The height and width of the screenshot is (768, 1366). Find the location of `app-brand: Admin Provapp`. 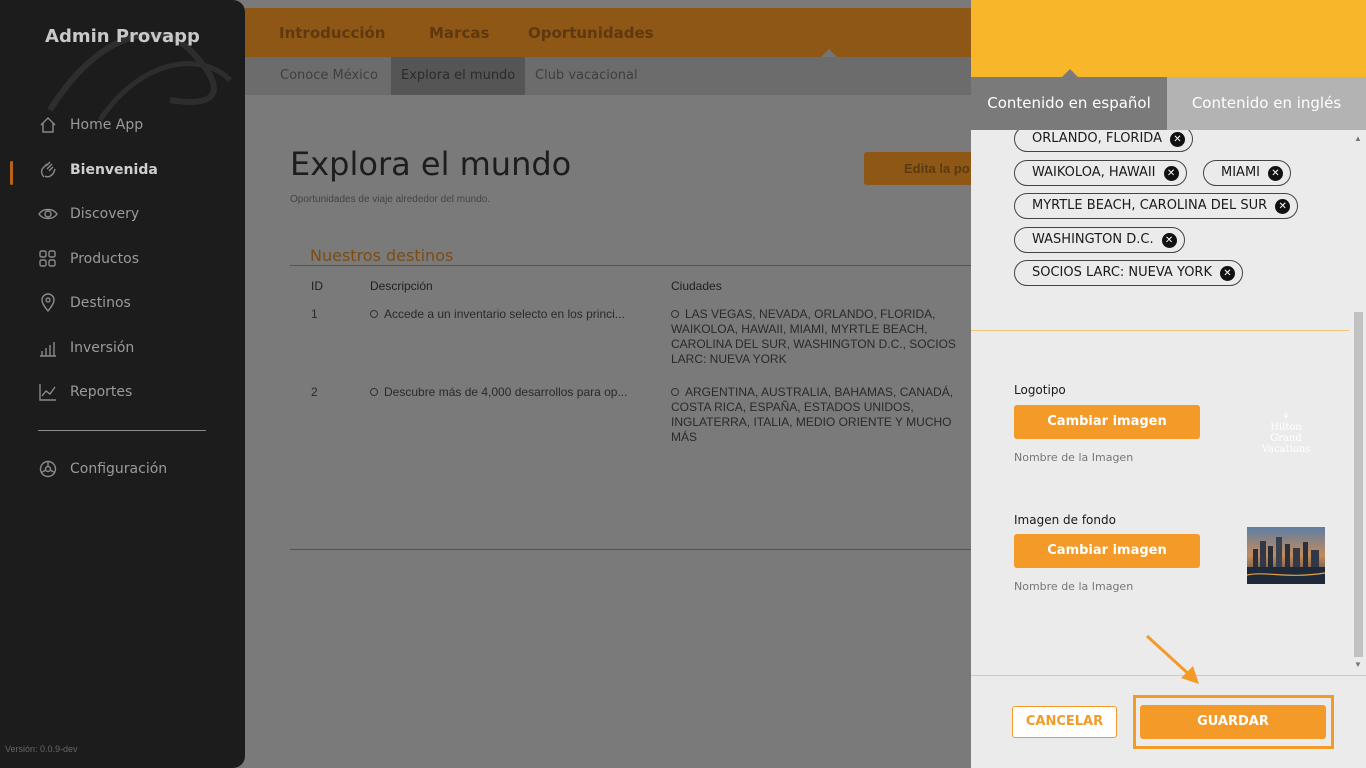

app-brand: Admin Provapp is located at coordinates (122, 36).